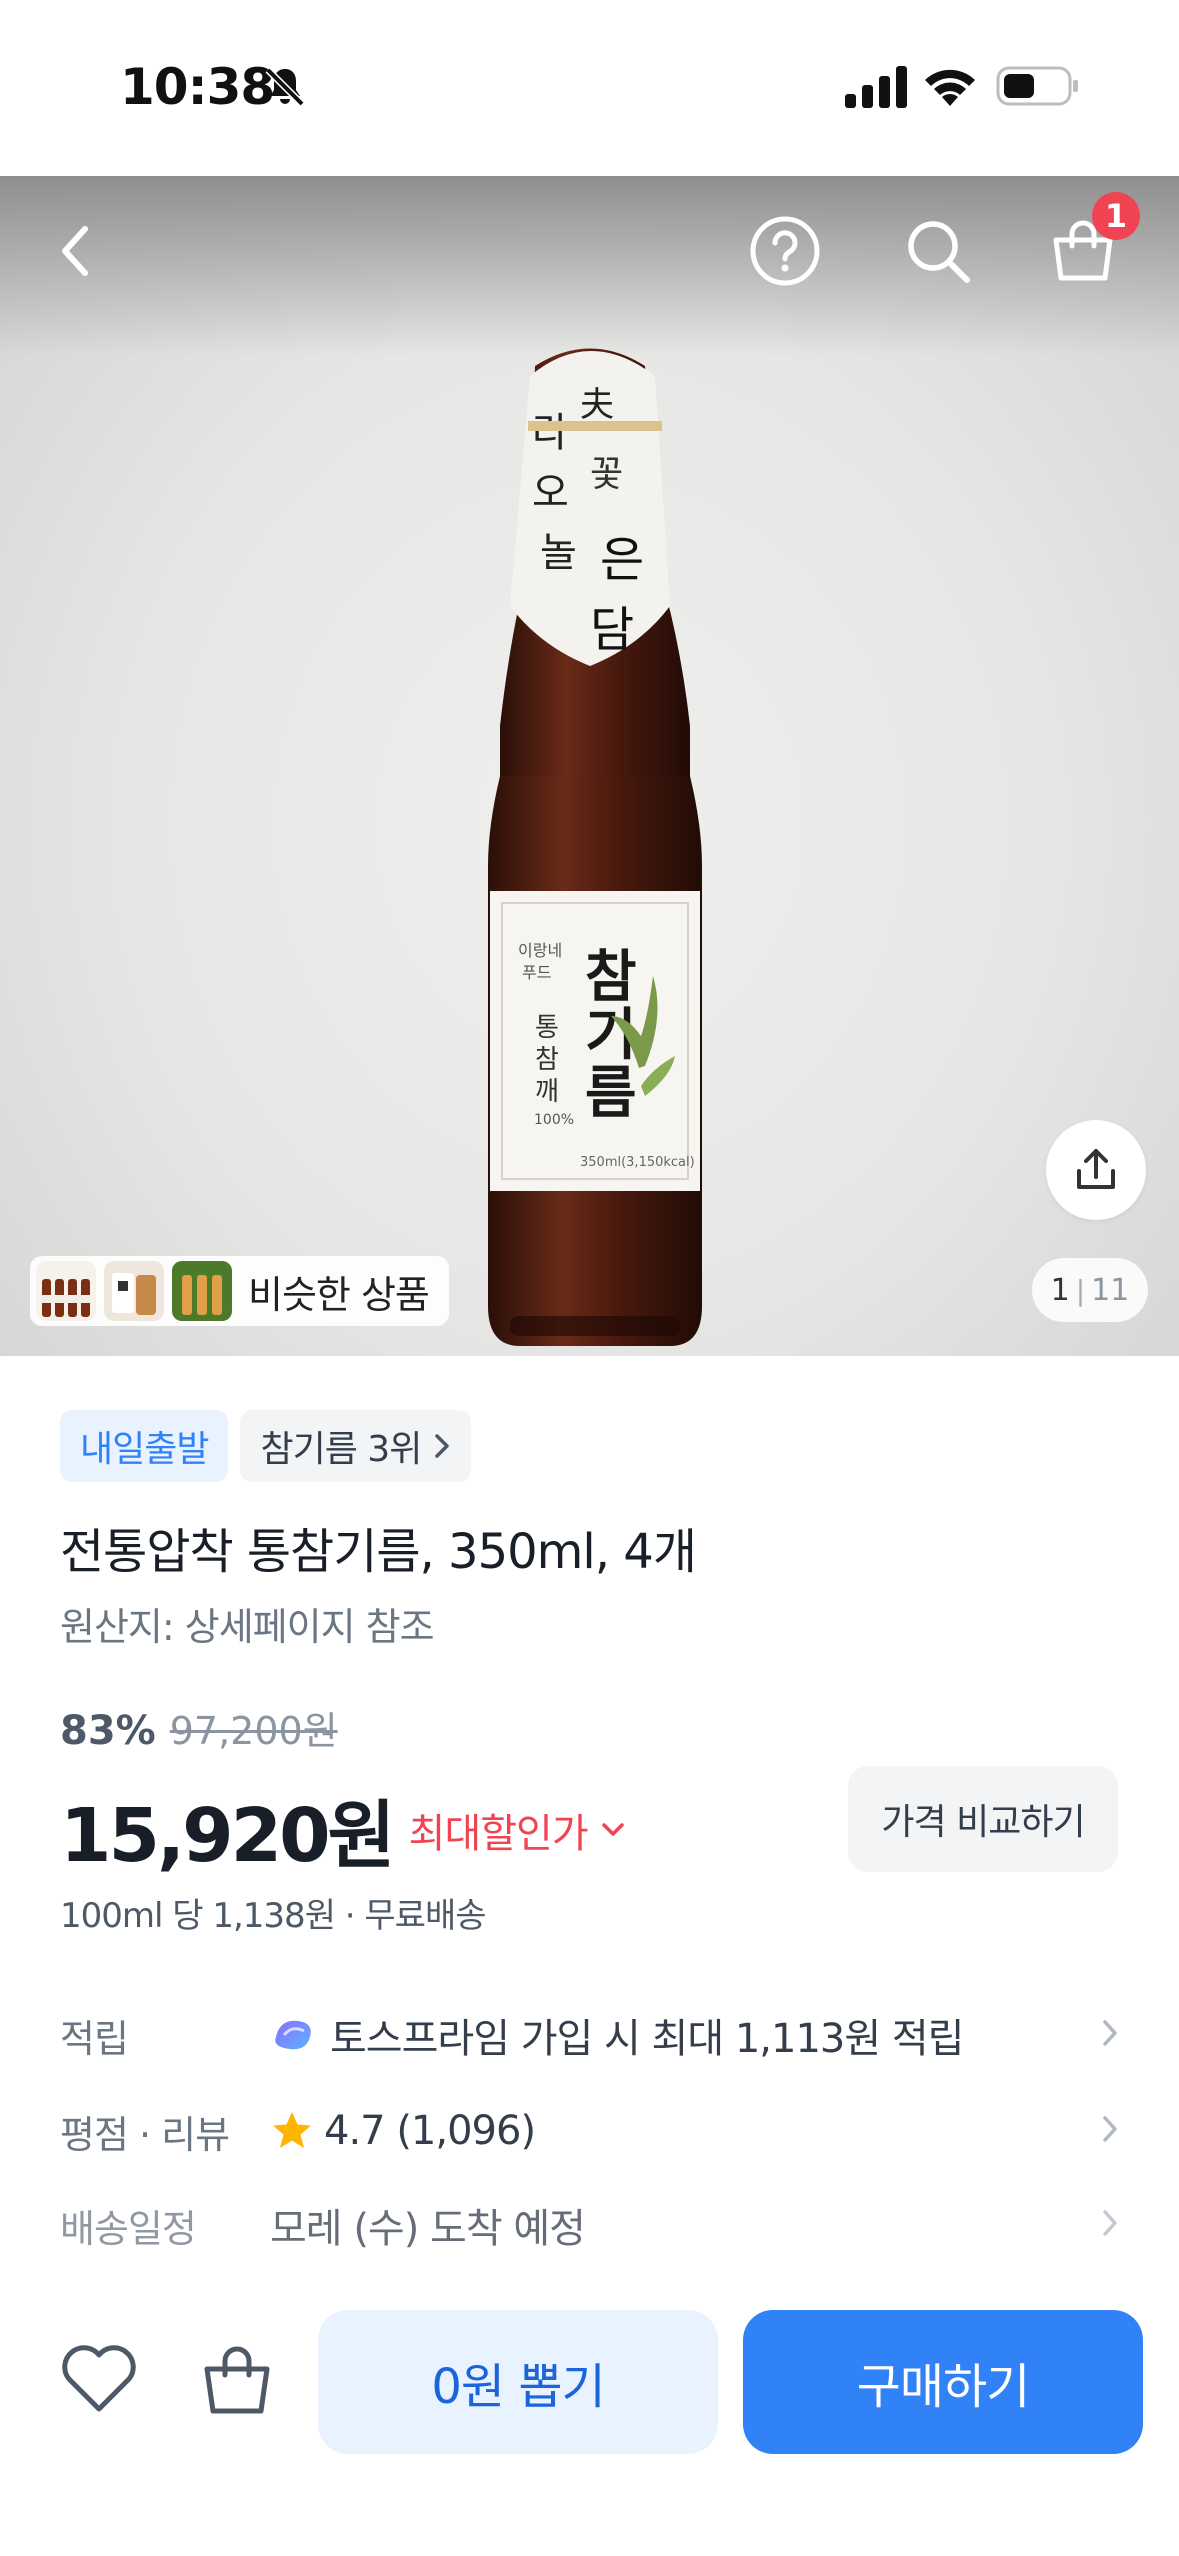 This screenshot has width=1179, height=2556. What do you see at coordinates (647, 2039) in the screenshot?
I see `points-value: 토스프라임 가입 시 최대 1,113원 적립` at bounding box center [647, 2039].